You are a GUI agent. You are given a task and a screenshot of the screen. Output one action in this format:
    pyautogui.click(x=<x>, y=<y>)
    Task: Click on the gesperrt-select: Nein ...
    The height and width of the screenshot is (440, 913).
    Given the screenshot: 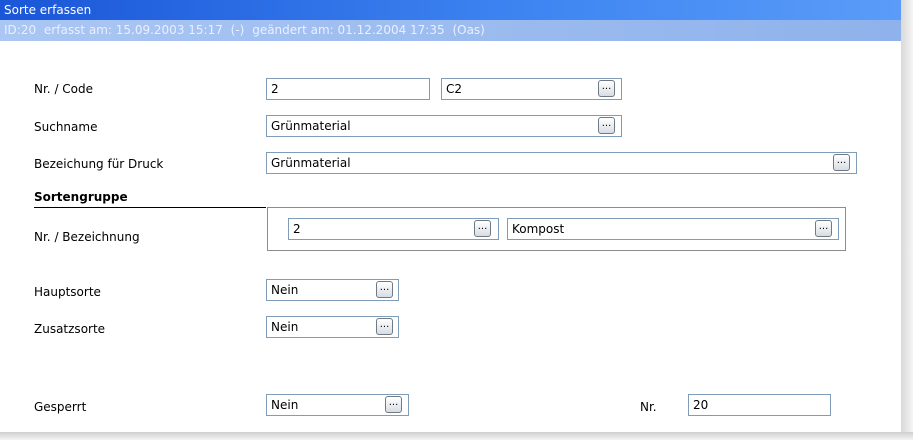 What is the action you would take?
    pyautogui.click(x=337, y=405)
    